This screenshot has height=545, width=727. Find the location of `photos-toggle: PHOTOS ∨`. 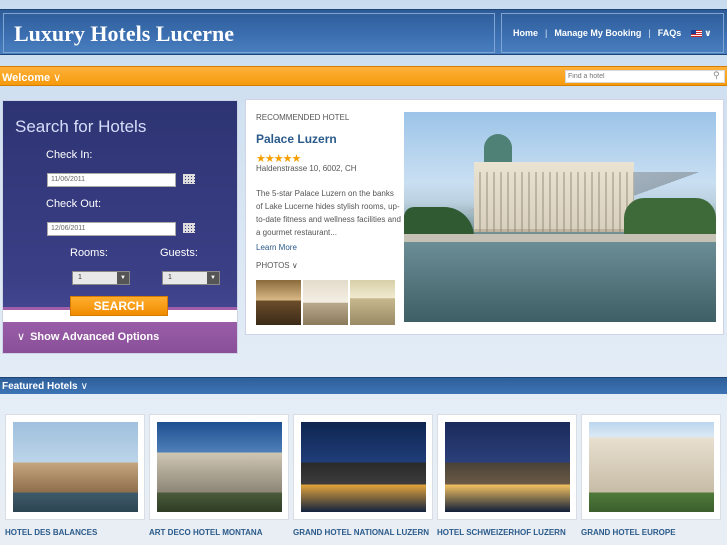

photos-toggle: PHOTOS ∨ is located at coordinates (277, 265).